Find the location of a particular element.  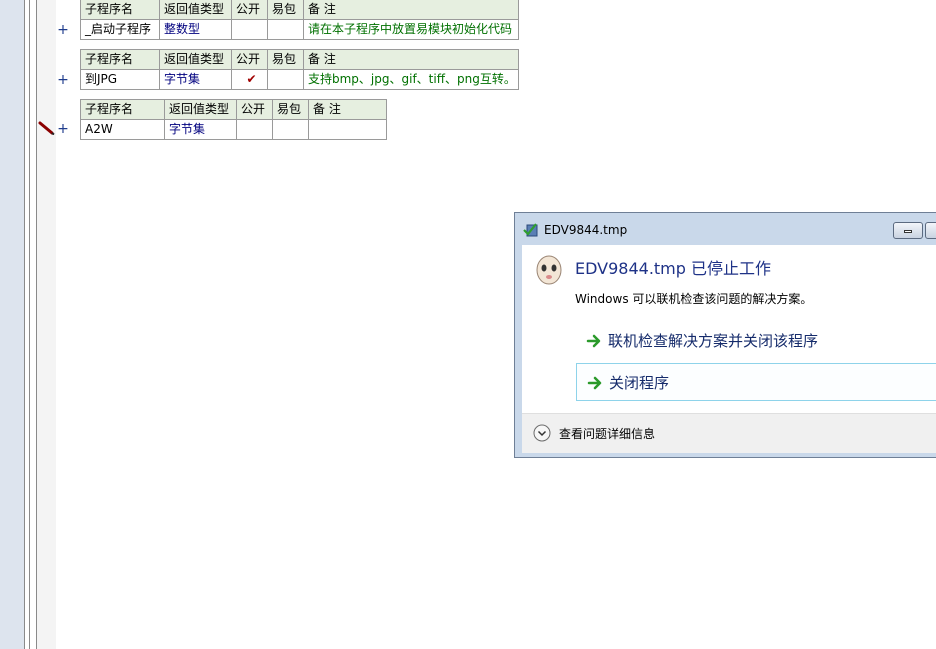

marker-strip is located at coordinates (46, 324).